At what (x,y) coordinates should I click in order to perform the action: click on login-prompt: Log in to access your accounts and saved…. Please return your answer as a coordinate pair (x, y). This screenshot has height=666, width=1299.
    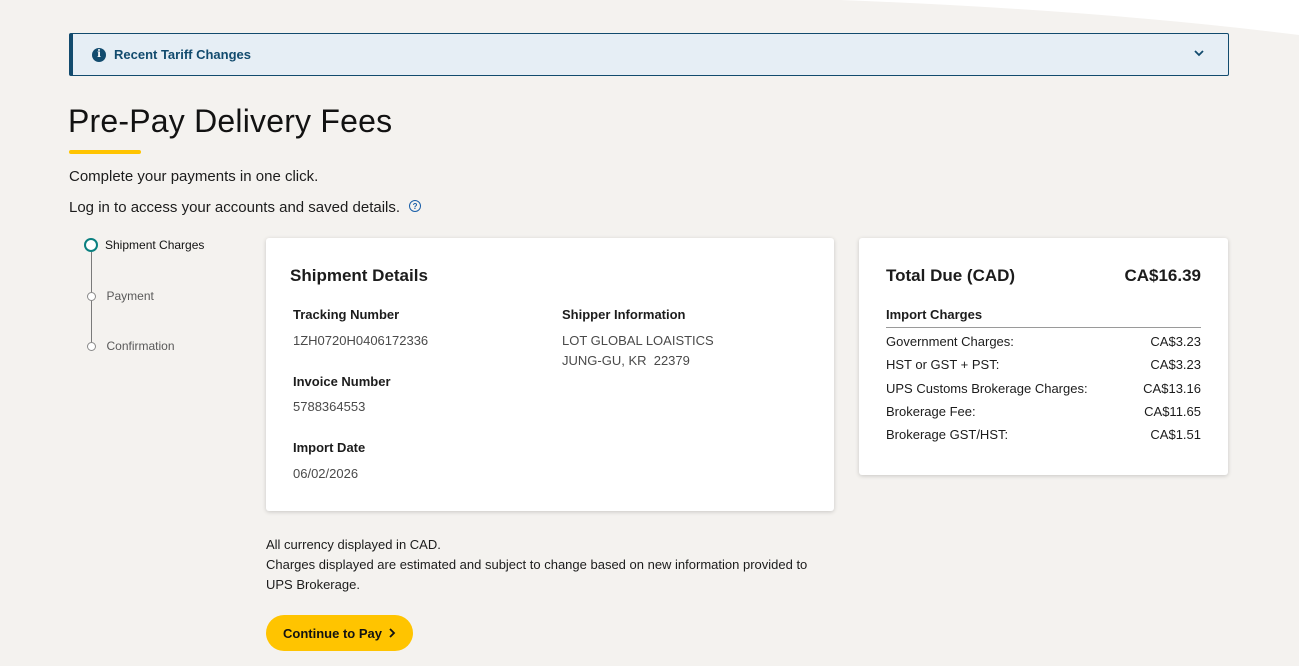
    Looking at the image, I should click on (245, 207).